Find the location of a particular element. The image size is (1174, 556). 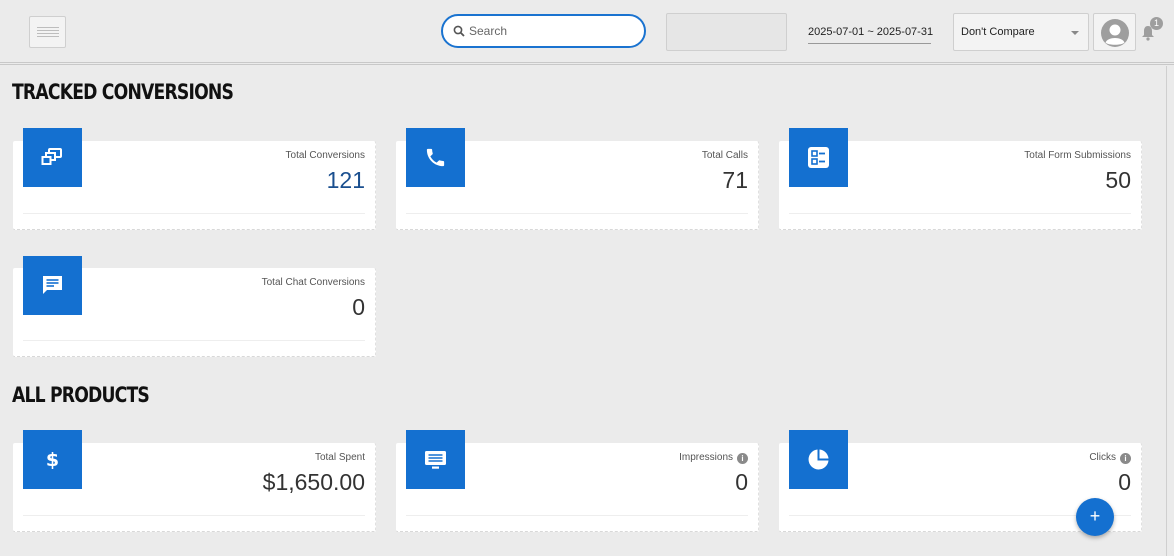

impressions-icon-box is located at coordinates (435, 459).